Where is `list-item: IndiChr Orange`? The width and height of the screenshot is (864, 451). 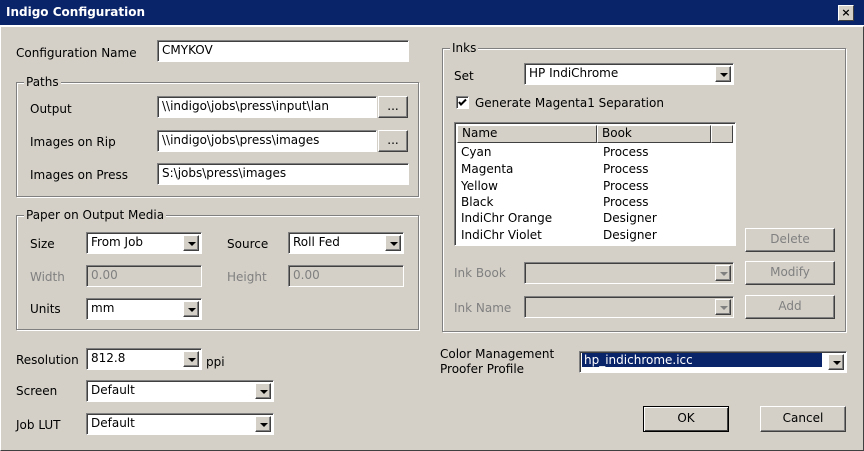 list-item: IndiChr Orange is located at coordinates (506, 218).